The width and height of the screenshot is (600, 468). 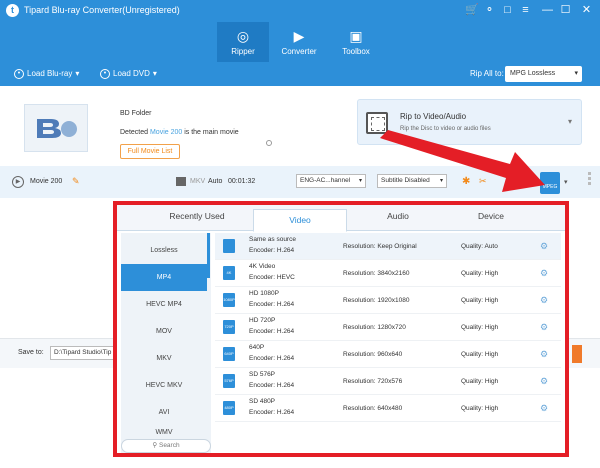 I want to click on preset-name: 4K Video, so click(x=262, y=266).